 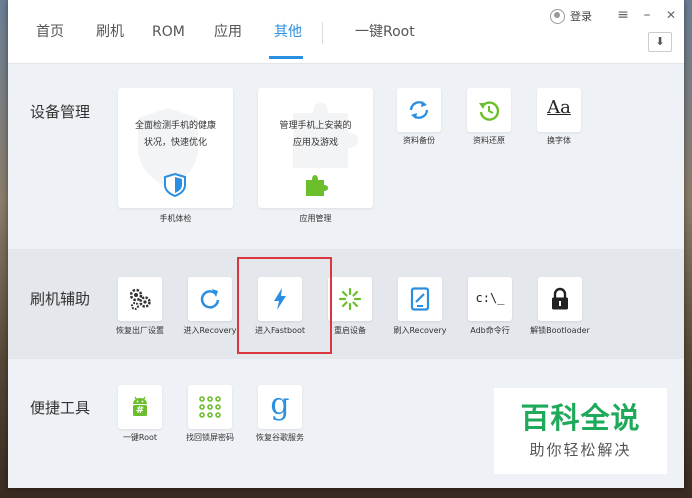 I want to click on backup-tile, so click(x=419, y=110).